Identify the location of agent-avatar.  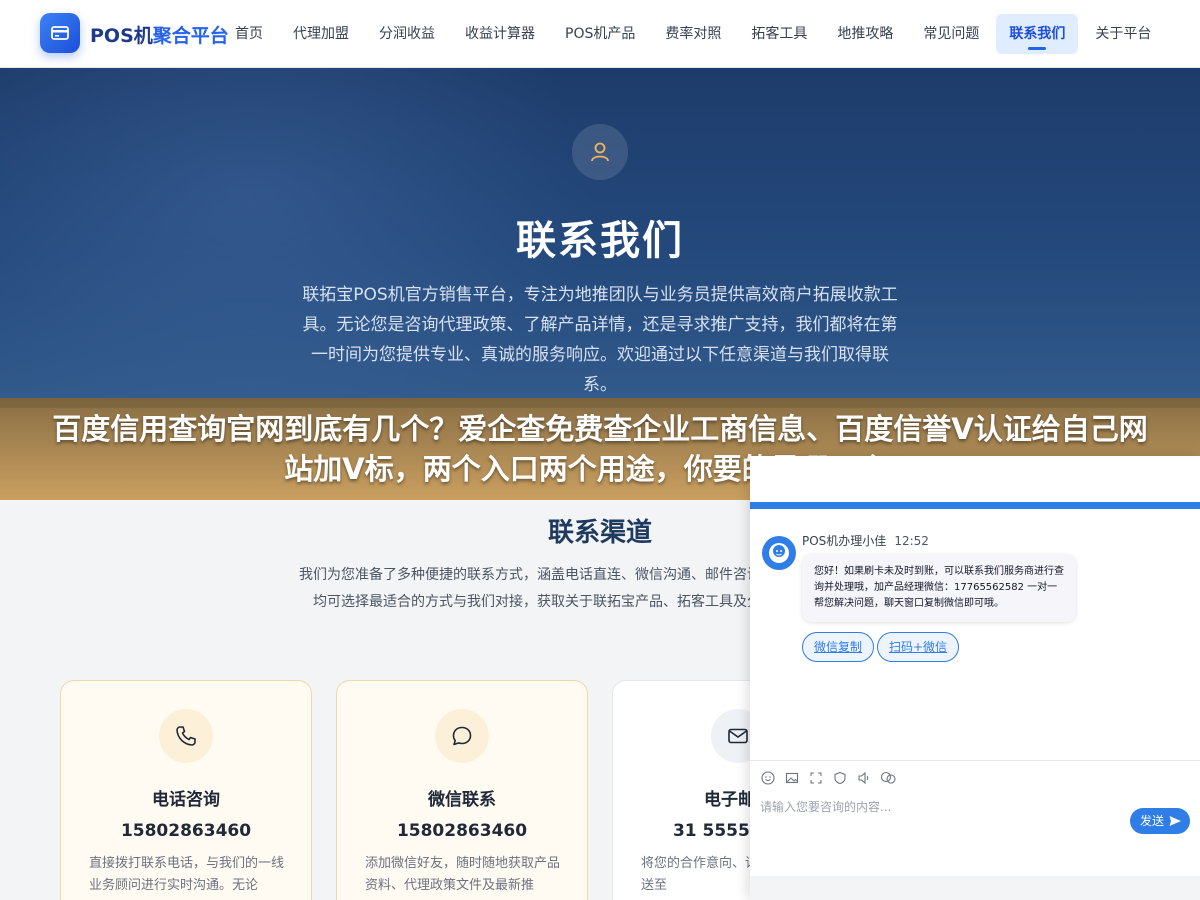
(779, 553).